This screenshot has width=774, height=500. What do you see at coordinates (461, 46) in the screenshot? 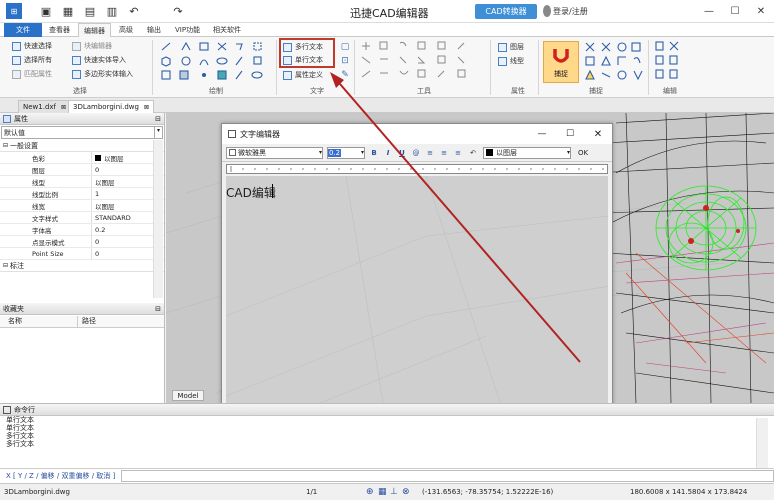
I see `trim-icon` at bounding box center [461, 46].